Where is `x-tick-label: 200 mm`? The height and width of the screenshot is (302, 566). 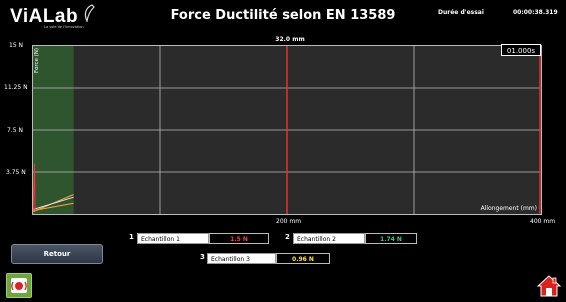 x-tick-label: 200 mm is located at coordinates (289, 221).